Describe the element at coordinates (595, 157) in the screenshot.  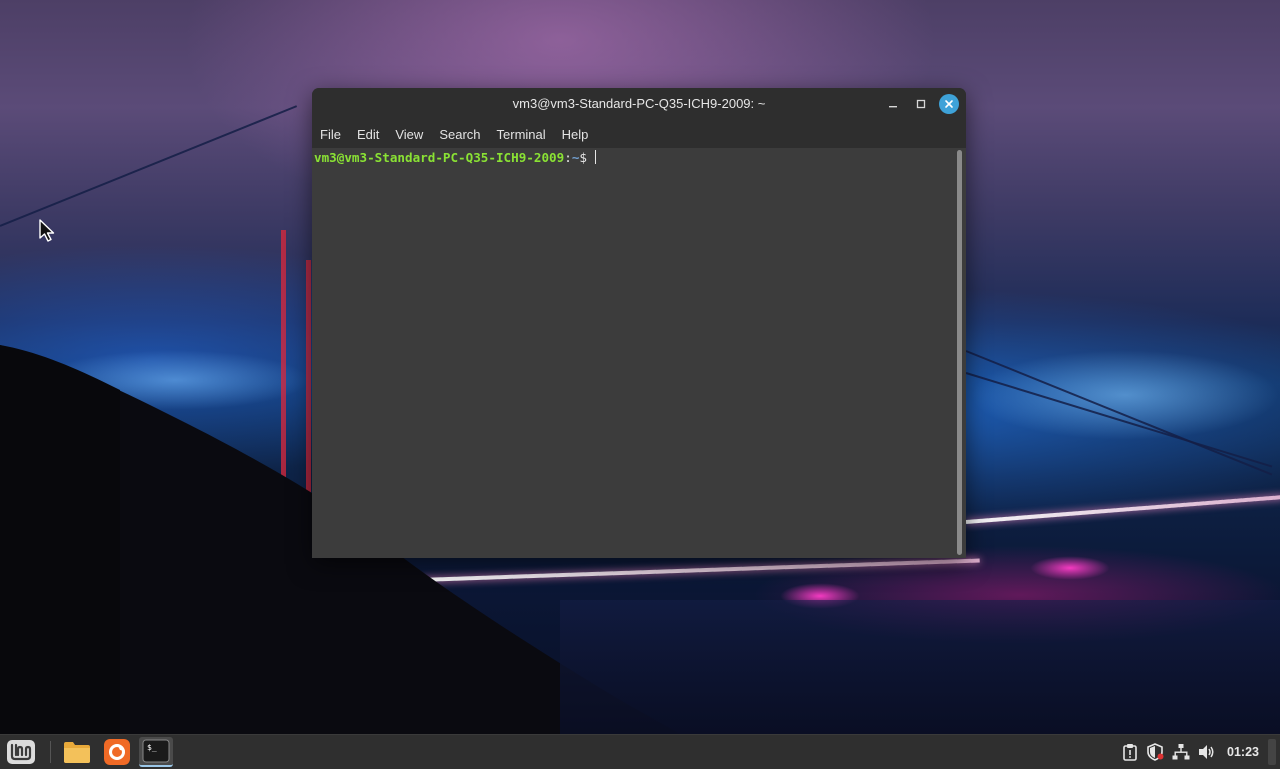
I see `text-cursor` at that location.